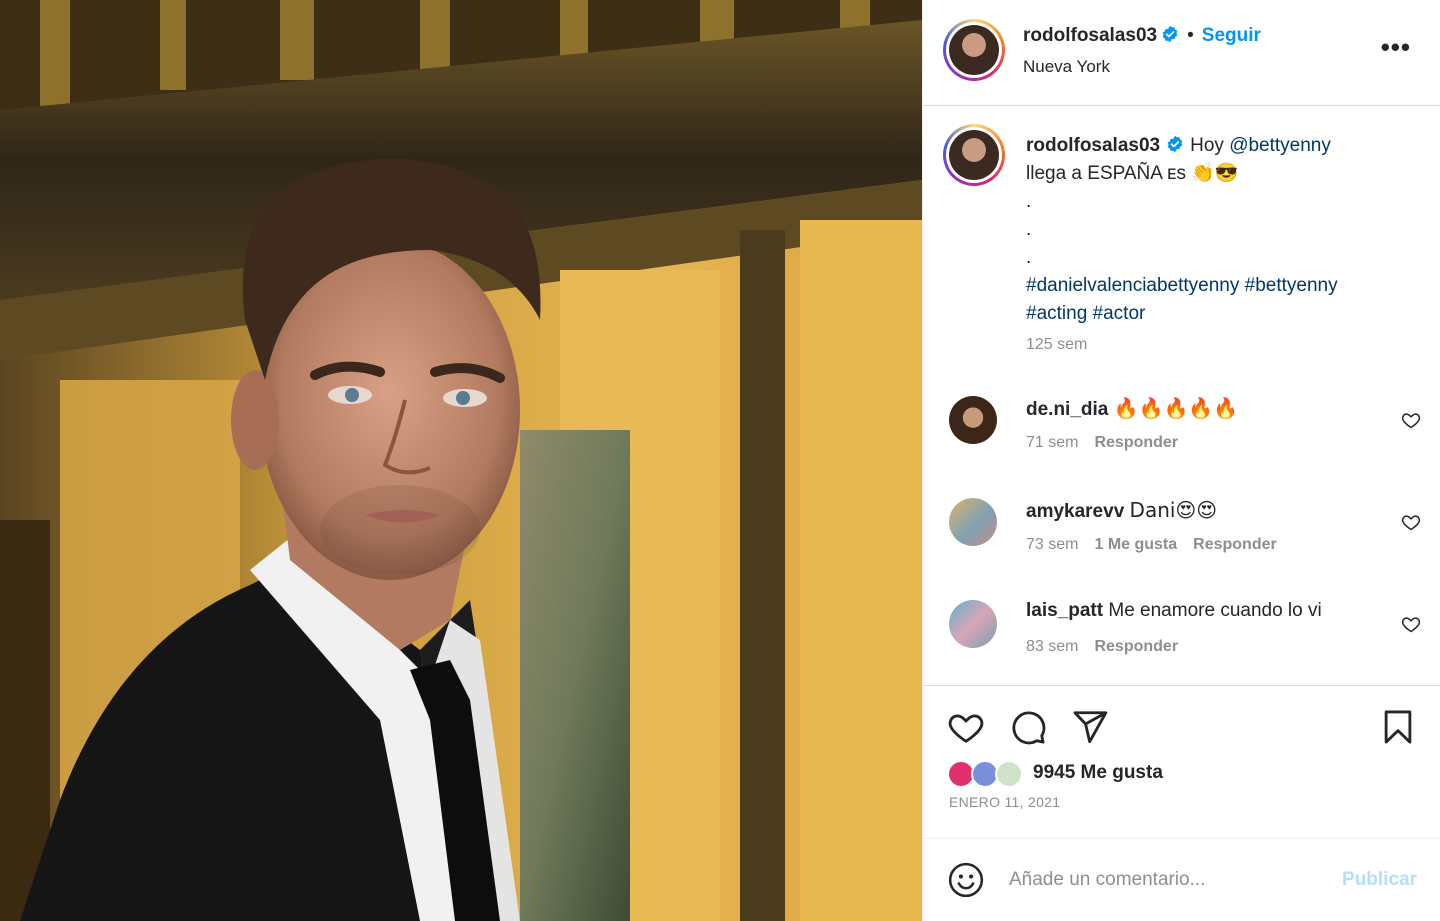  What do you see at coordinates (1135, 544) in the screenshot?
I see `comment-likes: 1 Me gusta` at bounding box center [1135, 544].